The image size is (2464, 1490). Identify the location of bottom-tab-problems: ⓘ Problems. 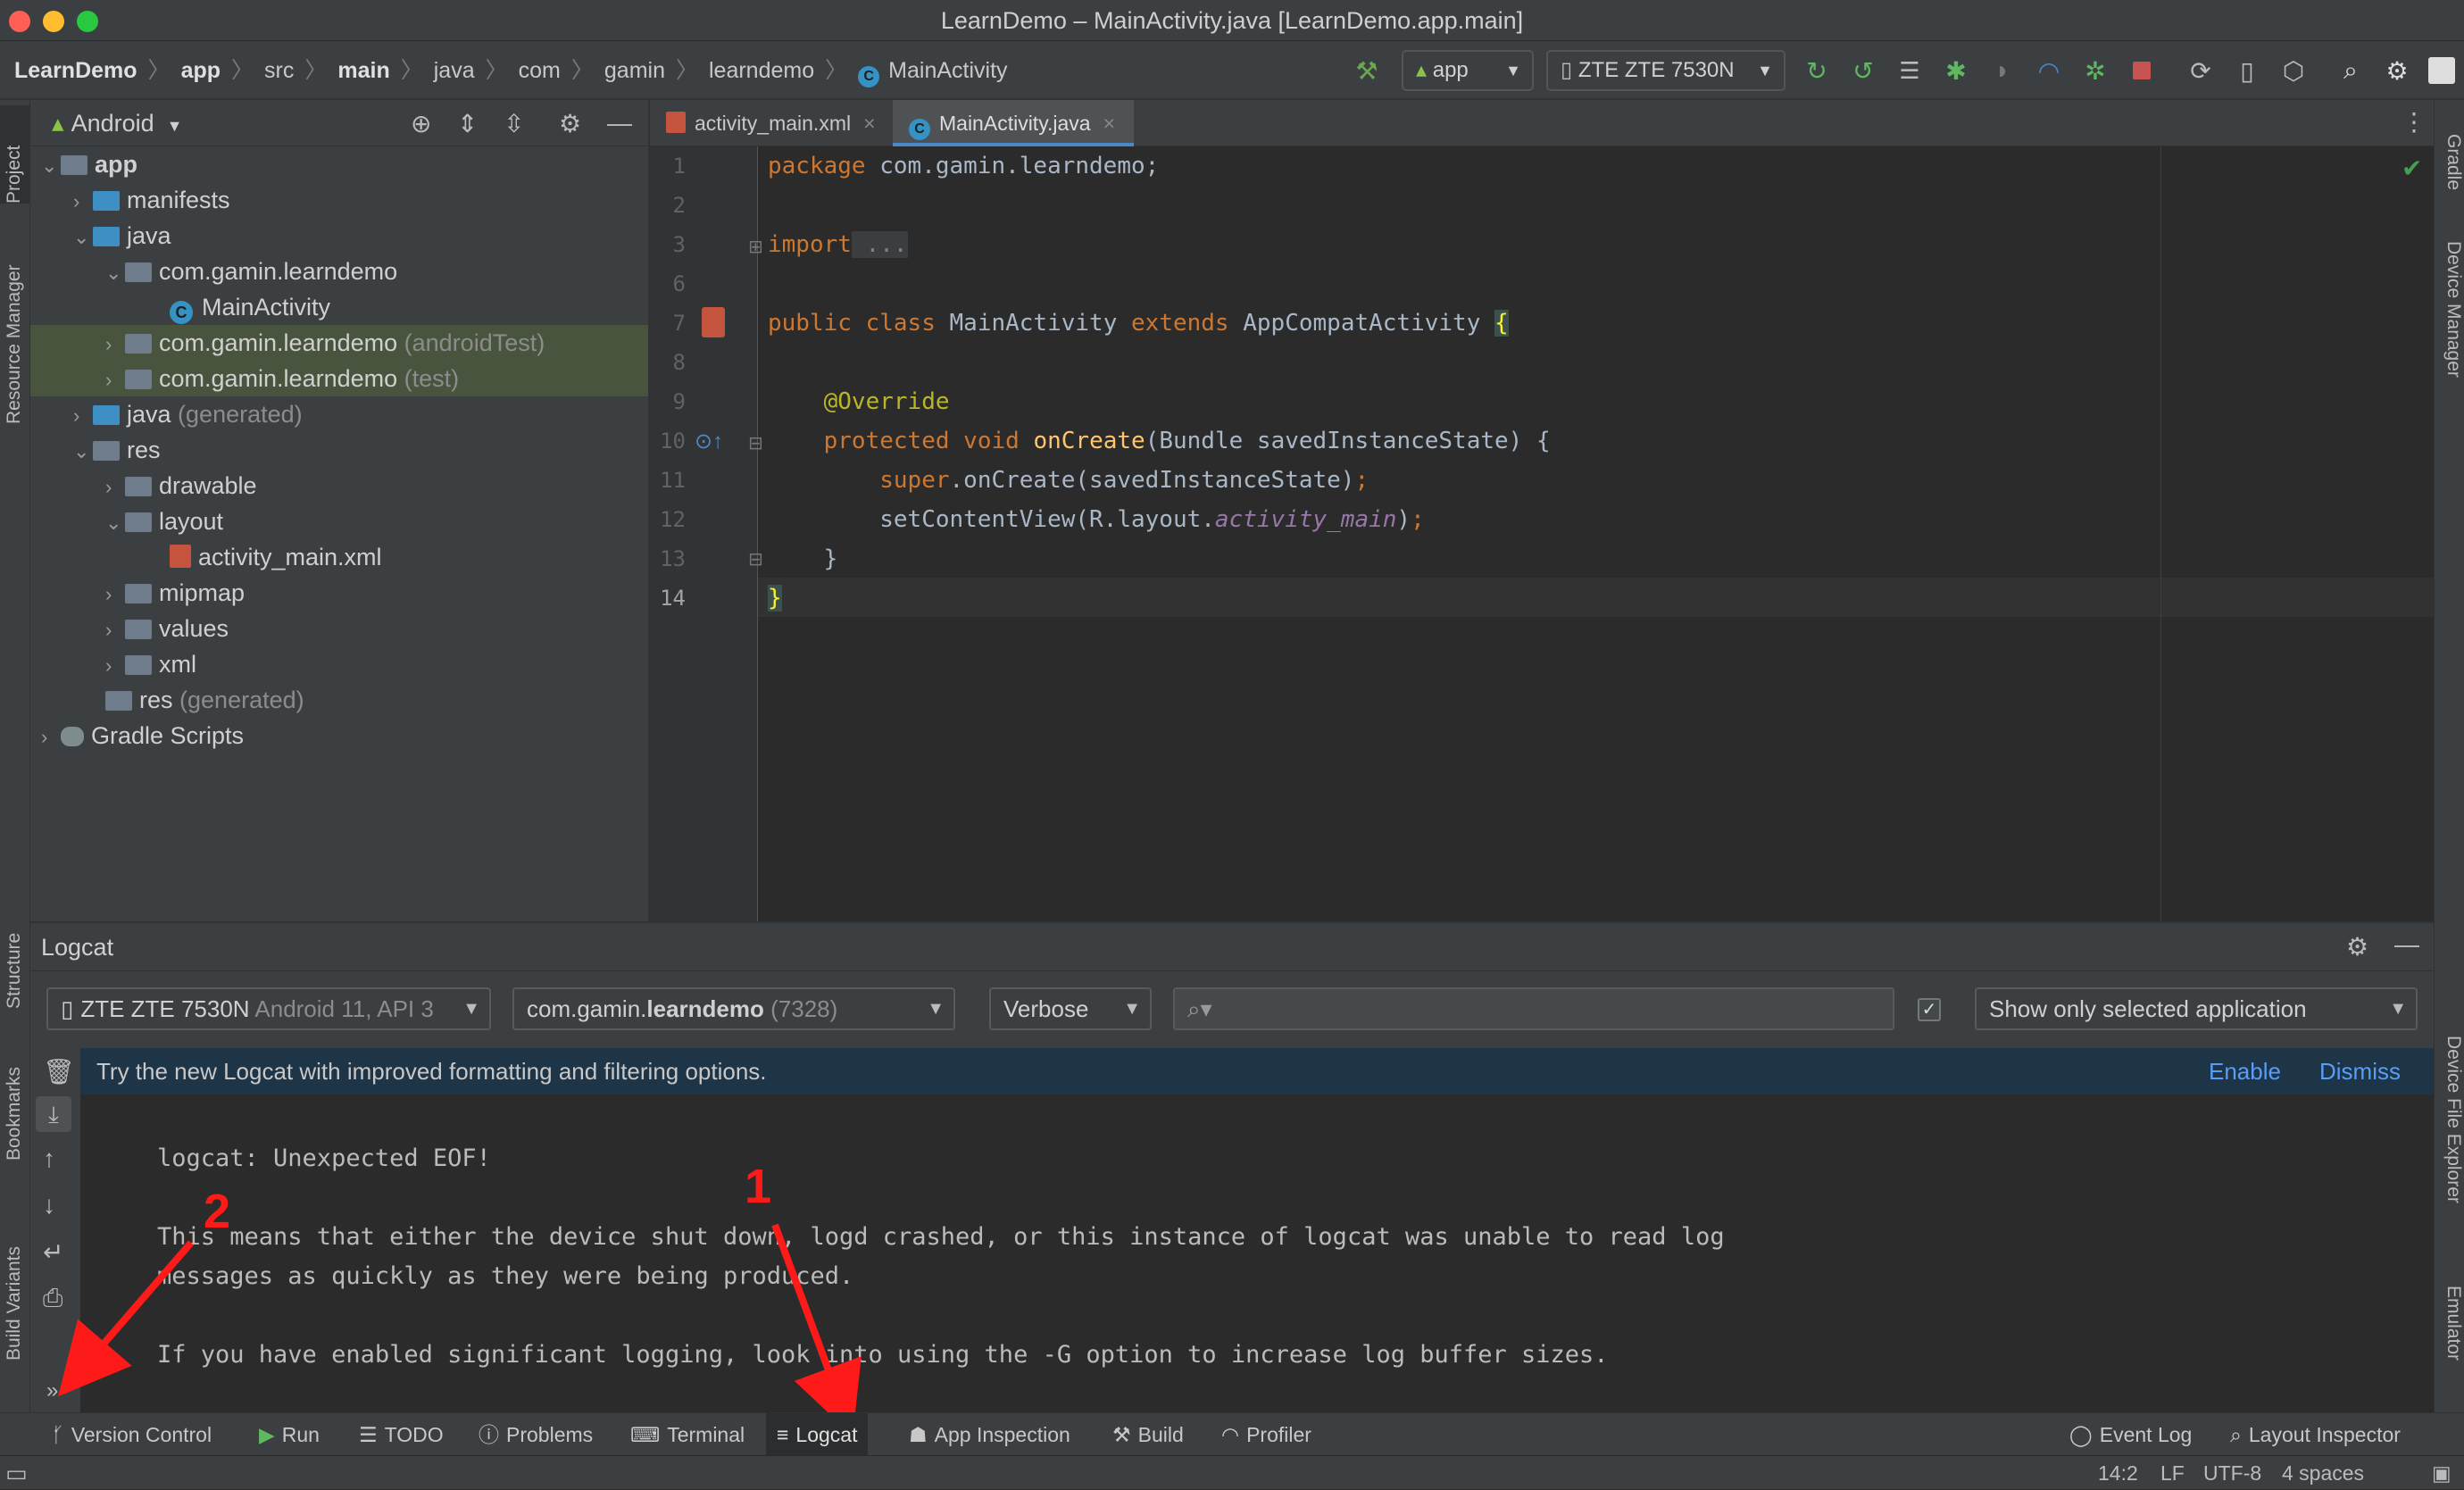
(536, 1434).